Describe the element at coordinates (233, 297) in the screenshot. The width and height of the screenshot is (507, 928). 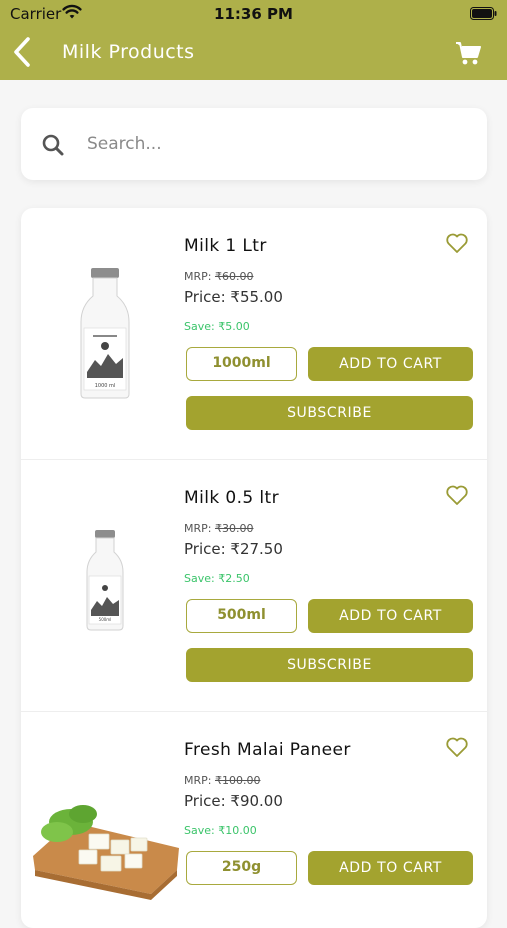
I see `price-text: Price: ₹55.00` at that location.